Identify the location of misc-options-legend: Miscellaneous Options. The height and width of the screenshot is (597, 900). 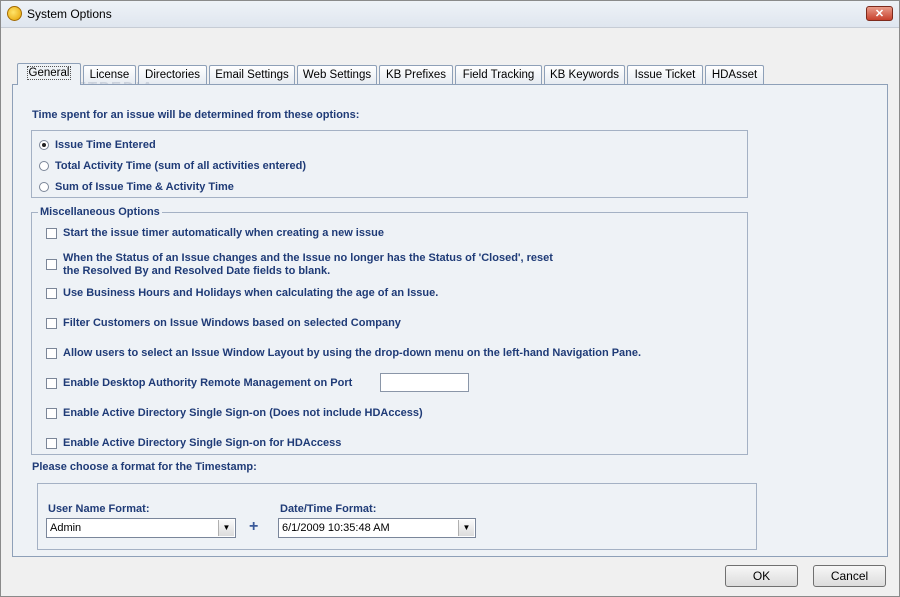
(100, 212).